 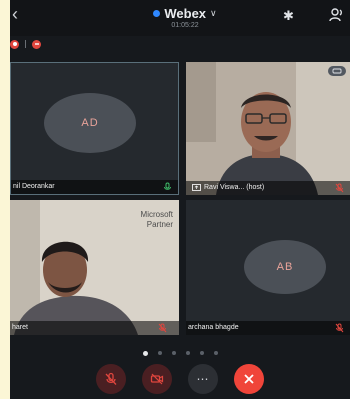 I want to click on avatar: AB, so click(x=285, y=267).